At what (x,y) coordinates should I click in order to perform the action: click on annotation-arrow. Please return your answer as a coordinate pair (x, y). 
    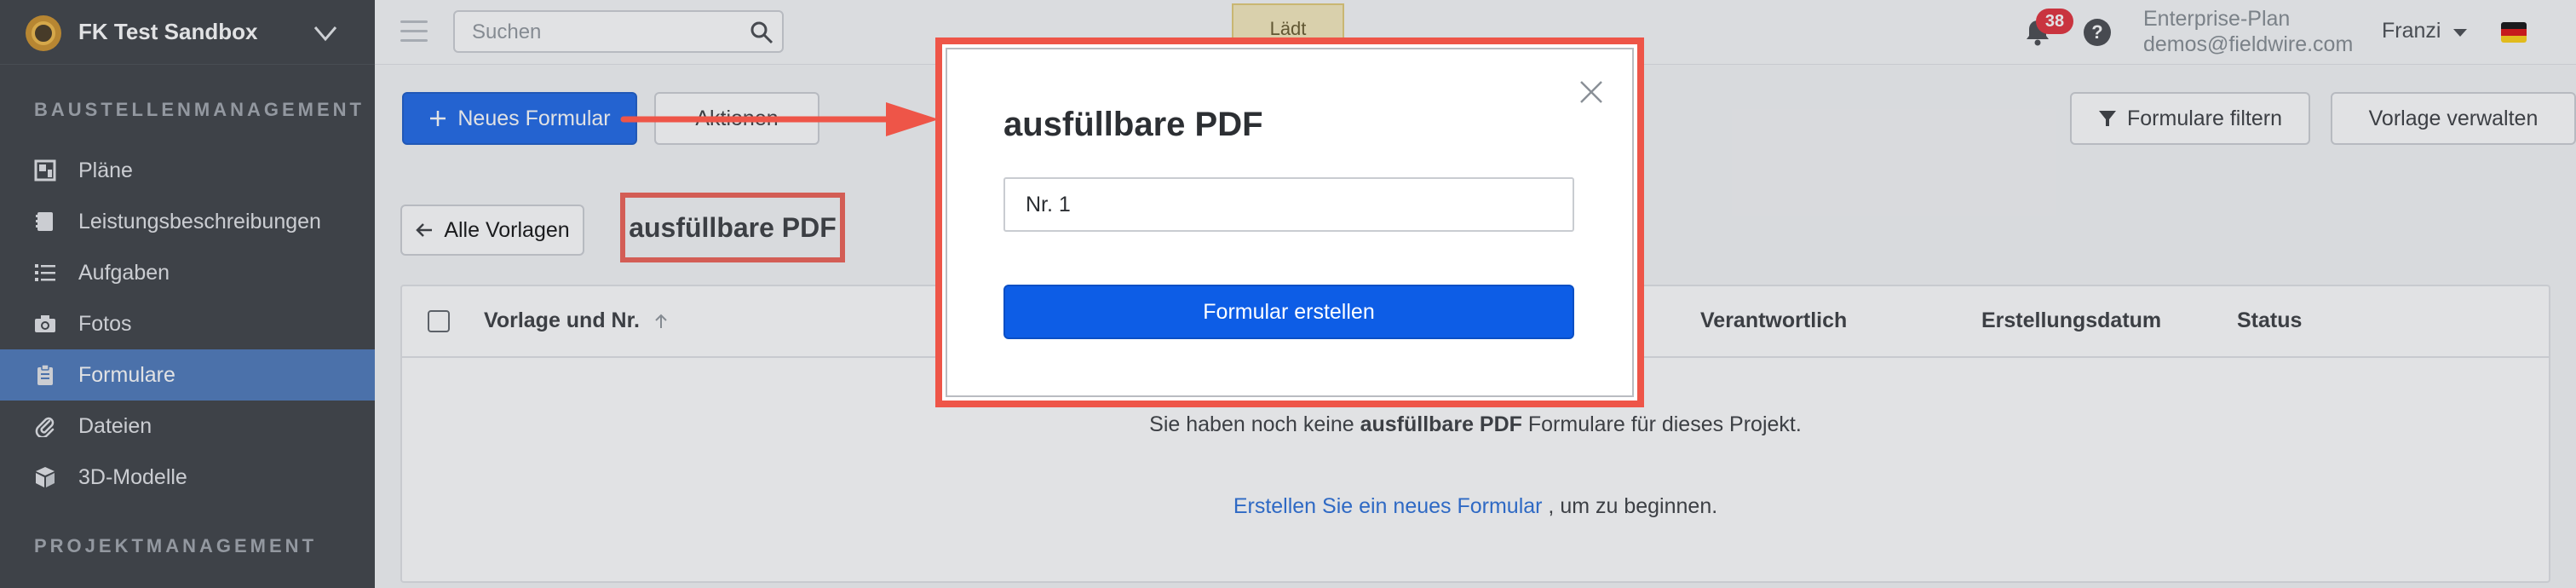
    Looking at the image, I should click on (780, 119).